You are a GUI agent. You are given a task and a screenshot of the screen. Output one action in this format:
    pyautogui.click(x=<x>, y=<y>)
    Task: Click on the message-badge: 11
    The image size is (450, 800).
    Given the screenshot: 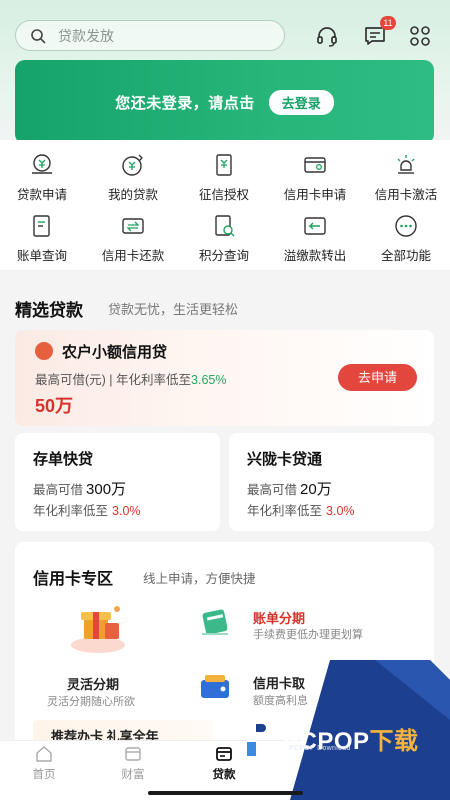 What is the action you would take?
    pyautogui.click(x=388, y=23)
    